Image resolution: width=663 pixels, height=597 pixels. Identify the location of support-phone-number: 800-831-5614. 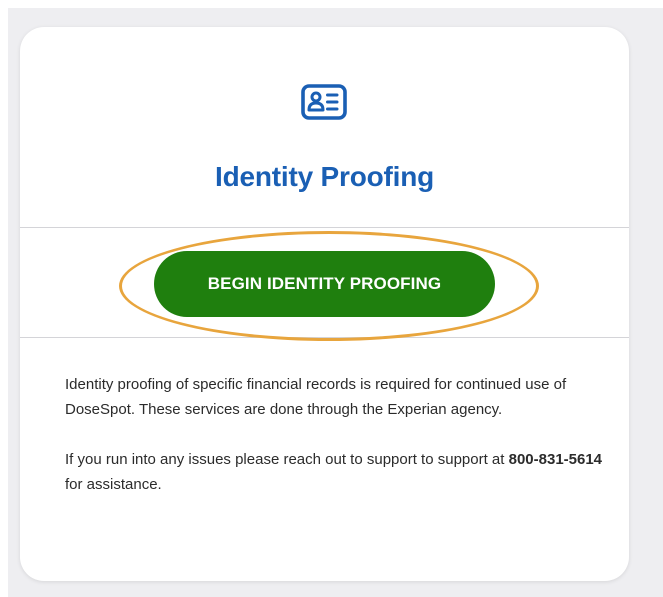
(555, 459).